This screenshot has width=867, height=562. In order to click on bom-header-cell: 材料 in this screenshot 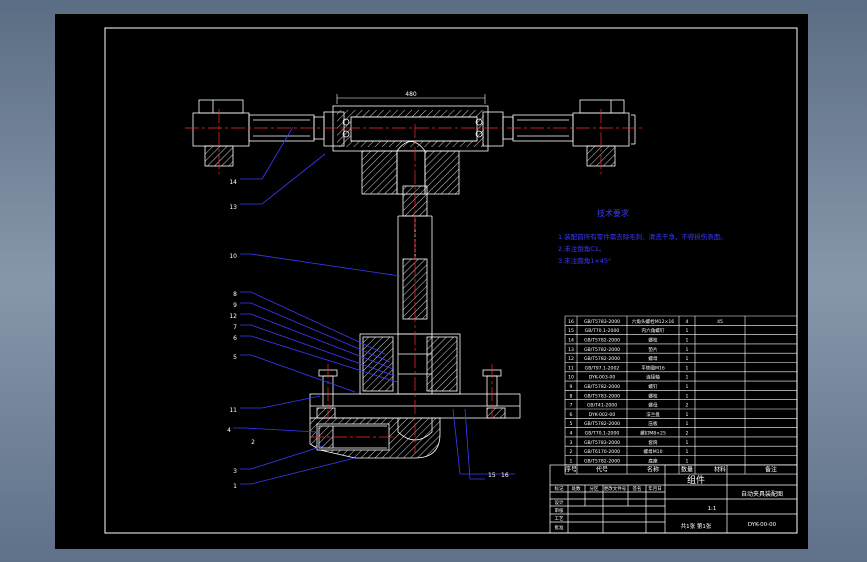, I will do `click(720, 470)`.